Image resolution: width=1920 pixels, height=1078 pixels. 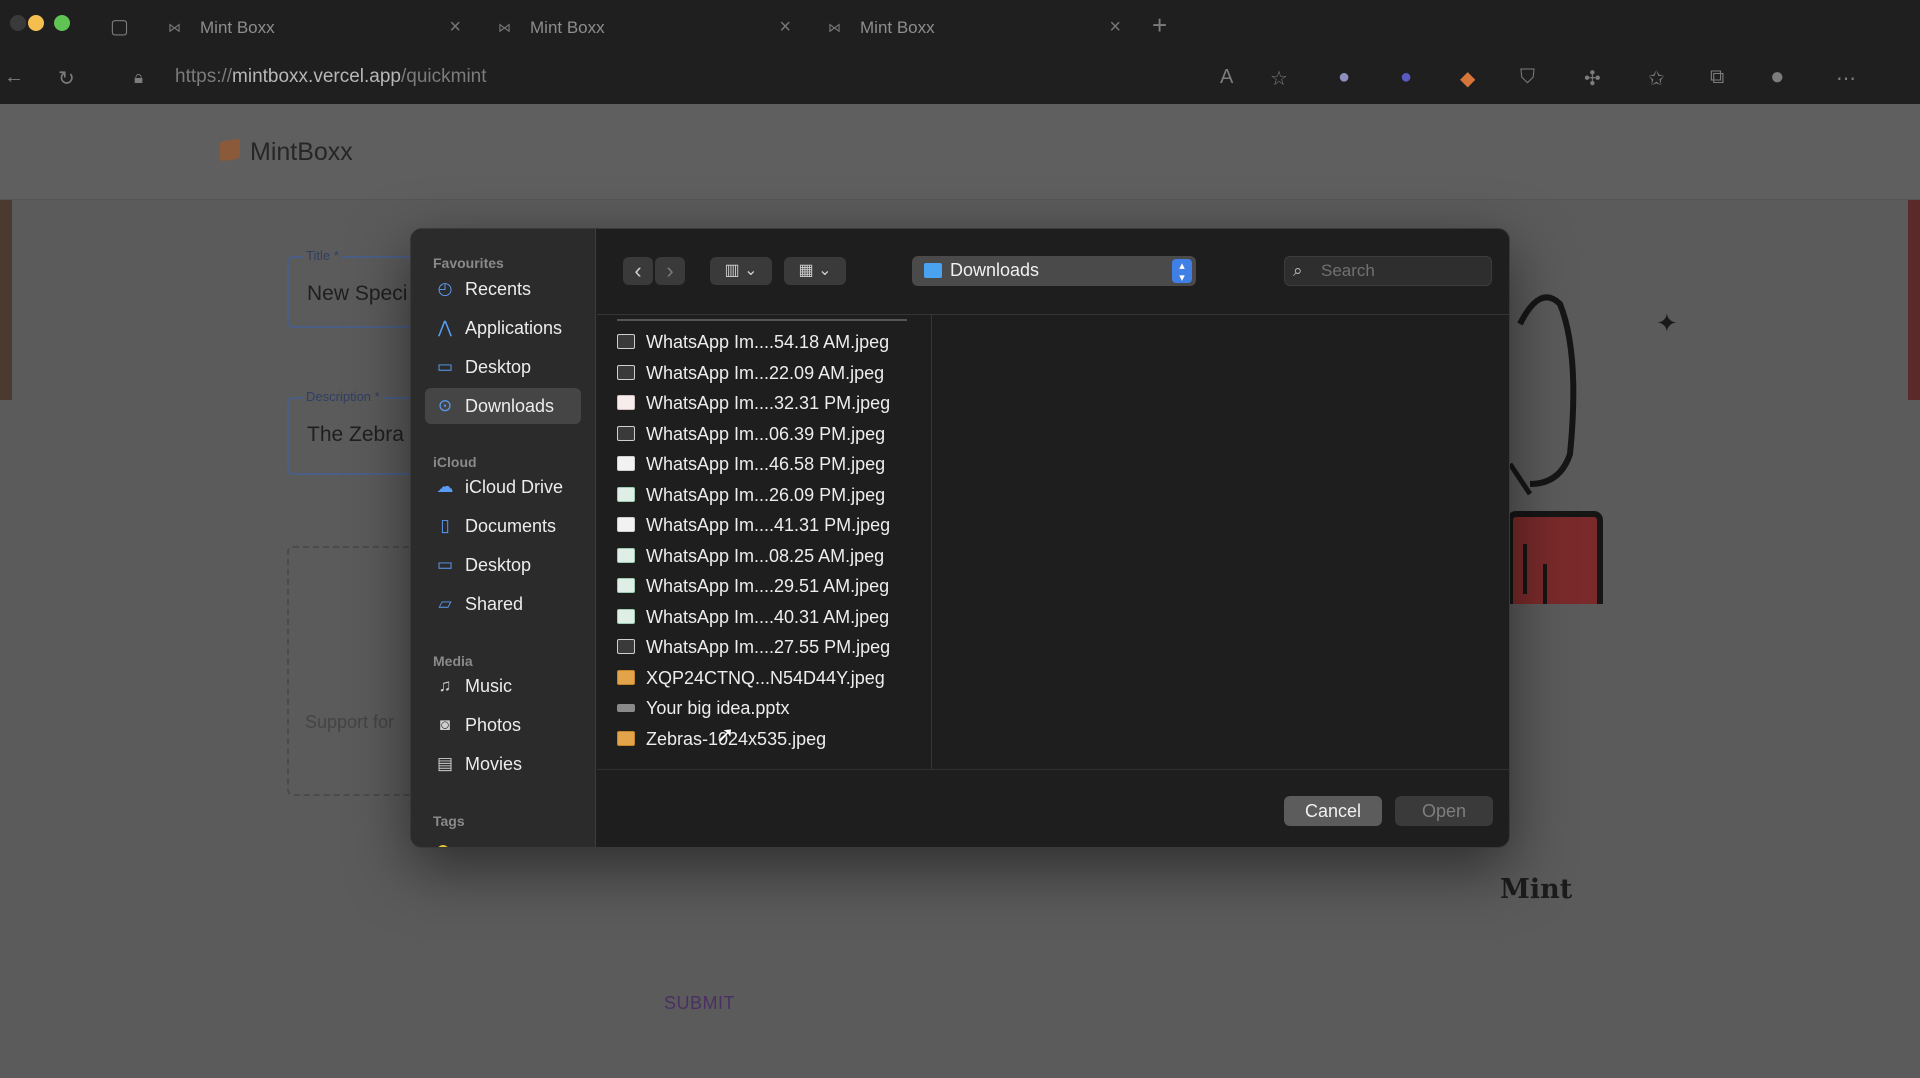 I want to click on sidebar-item-icloud-desktop: ▭ Desktop, so click(x=503, y=565).